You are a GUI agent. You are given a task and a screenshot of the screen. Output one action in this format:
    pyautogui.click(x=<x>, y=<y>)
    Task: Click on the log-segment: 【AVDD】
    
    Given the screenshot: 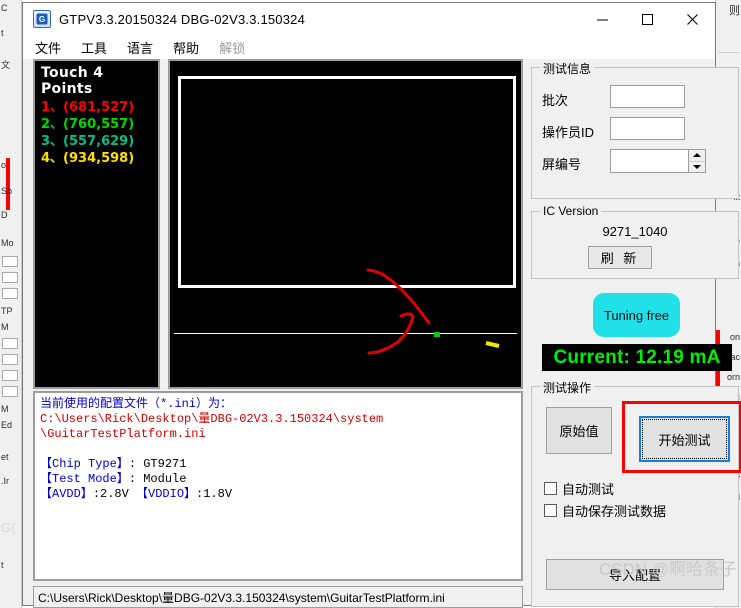 What is the action you would take?
    pyautogui.click(x=66, y=494)
    